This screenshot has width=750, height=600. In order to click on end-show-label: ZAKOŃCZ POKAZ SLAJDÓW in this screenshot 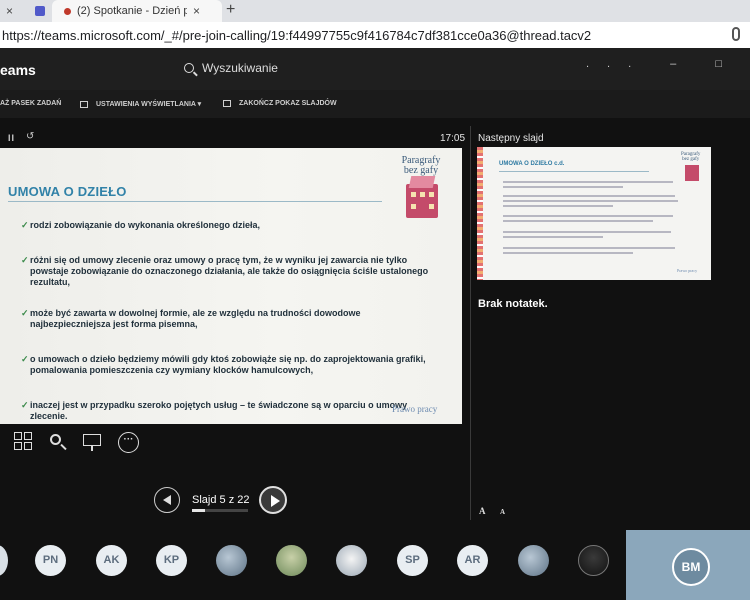, I will do `click(288, 103)`.